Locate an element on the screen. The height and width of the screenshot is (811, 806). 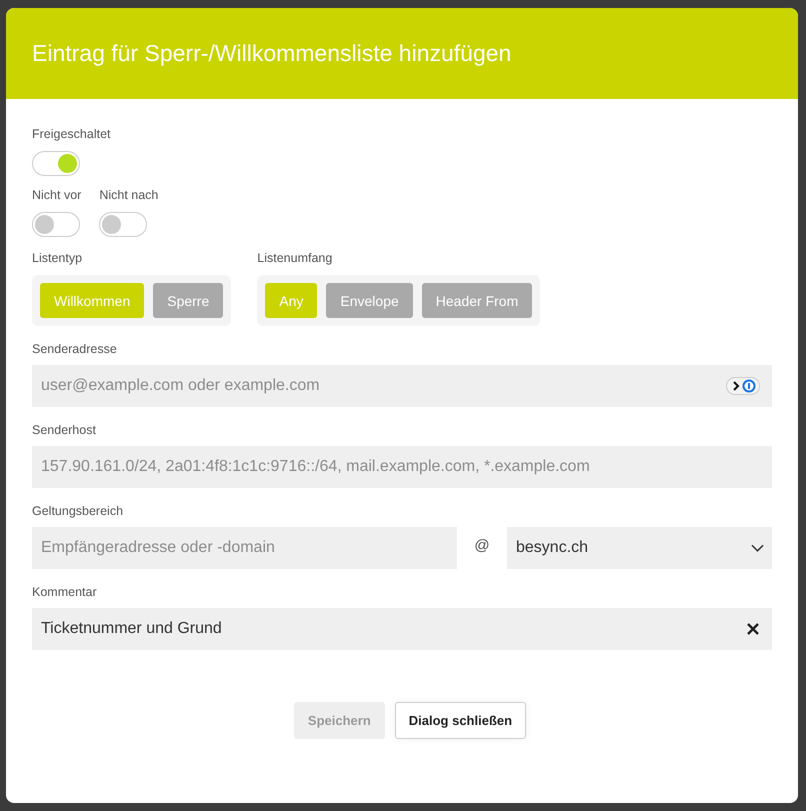
input-field: Ticketnummer und Grund is located at coordinates (402, 629).